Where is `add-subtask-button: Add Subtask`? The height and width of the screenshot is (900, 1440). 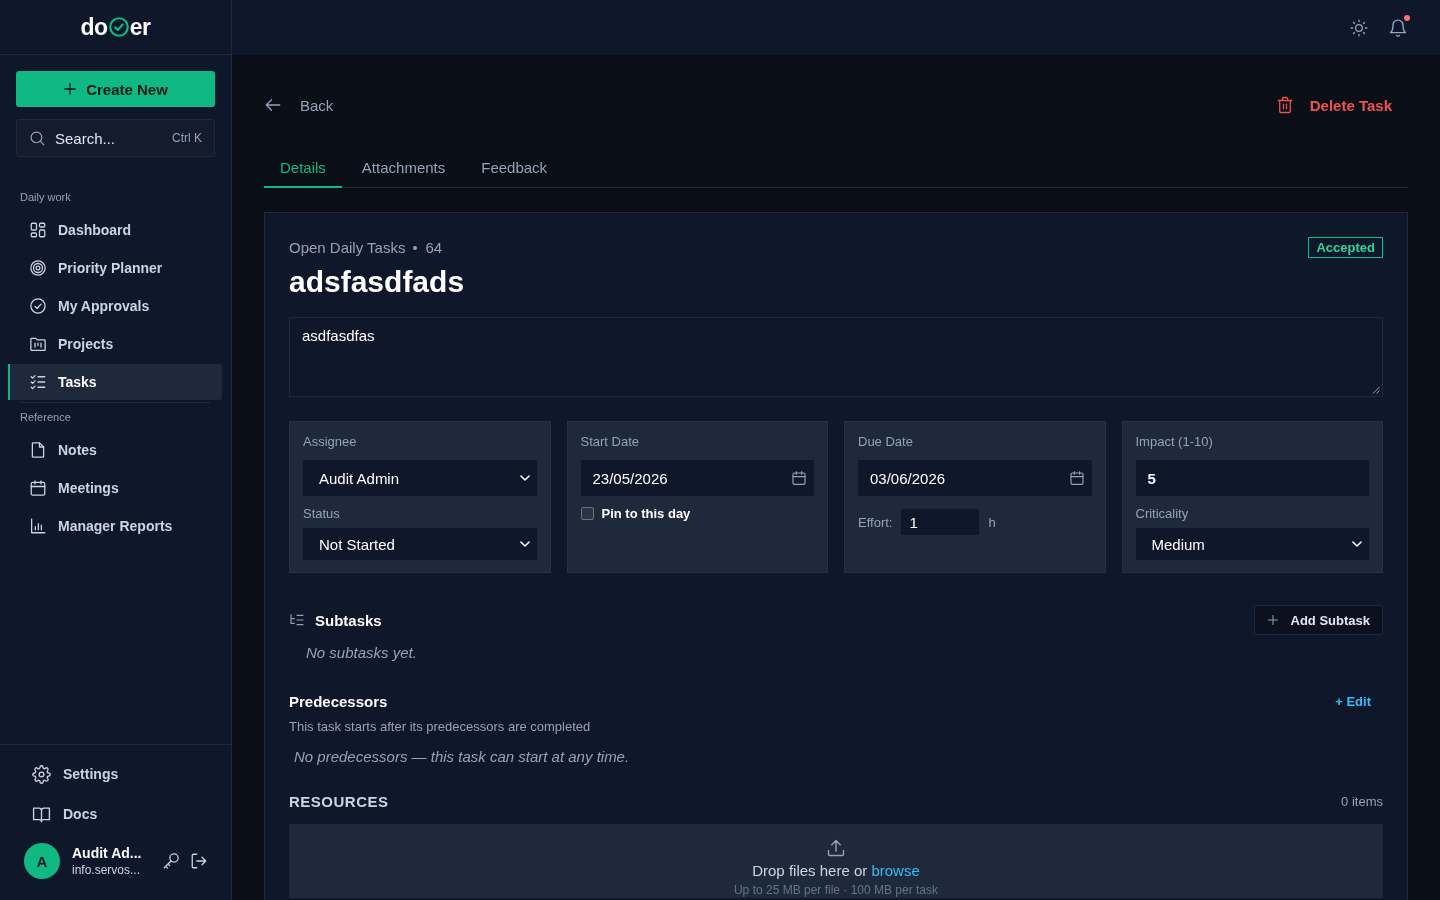 add-subtask-button: Add Subtask is located at coordinates (1318, 620).